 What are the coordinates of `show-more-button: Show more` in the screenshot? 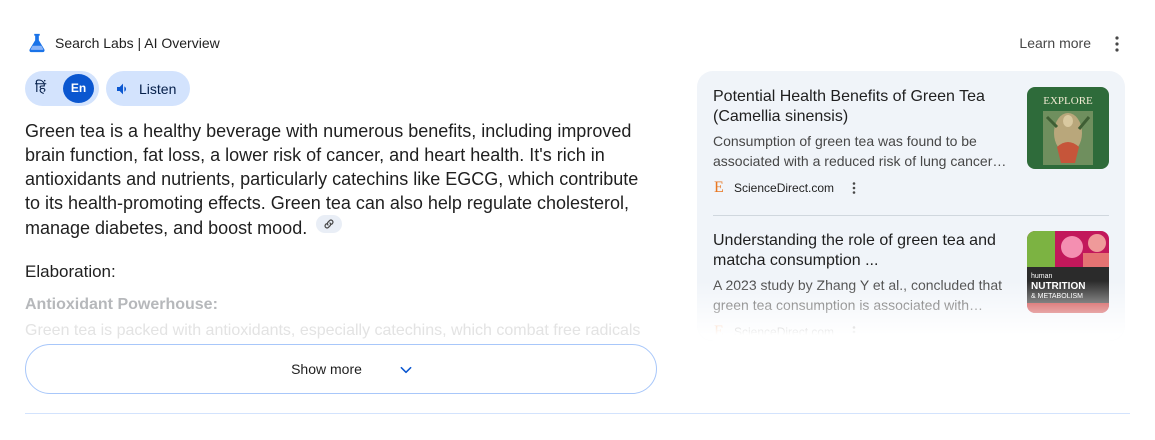 It's located at (341, 369).